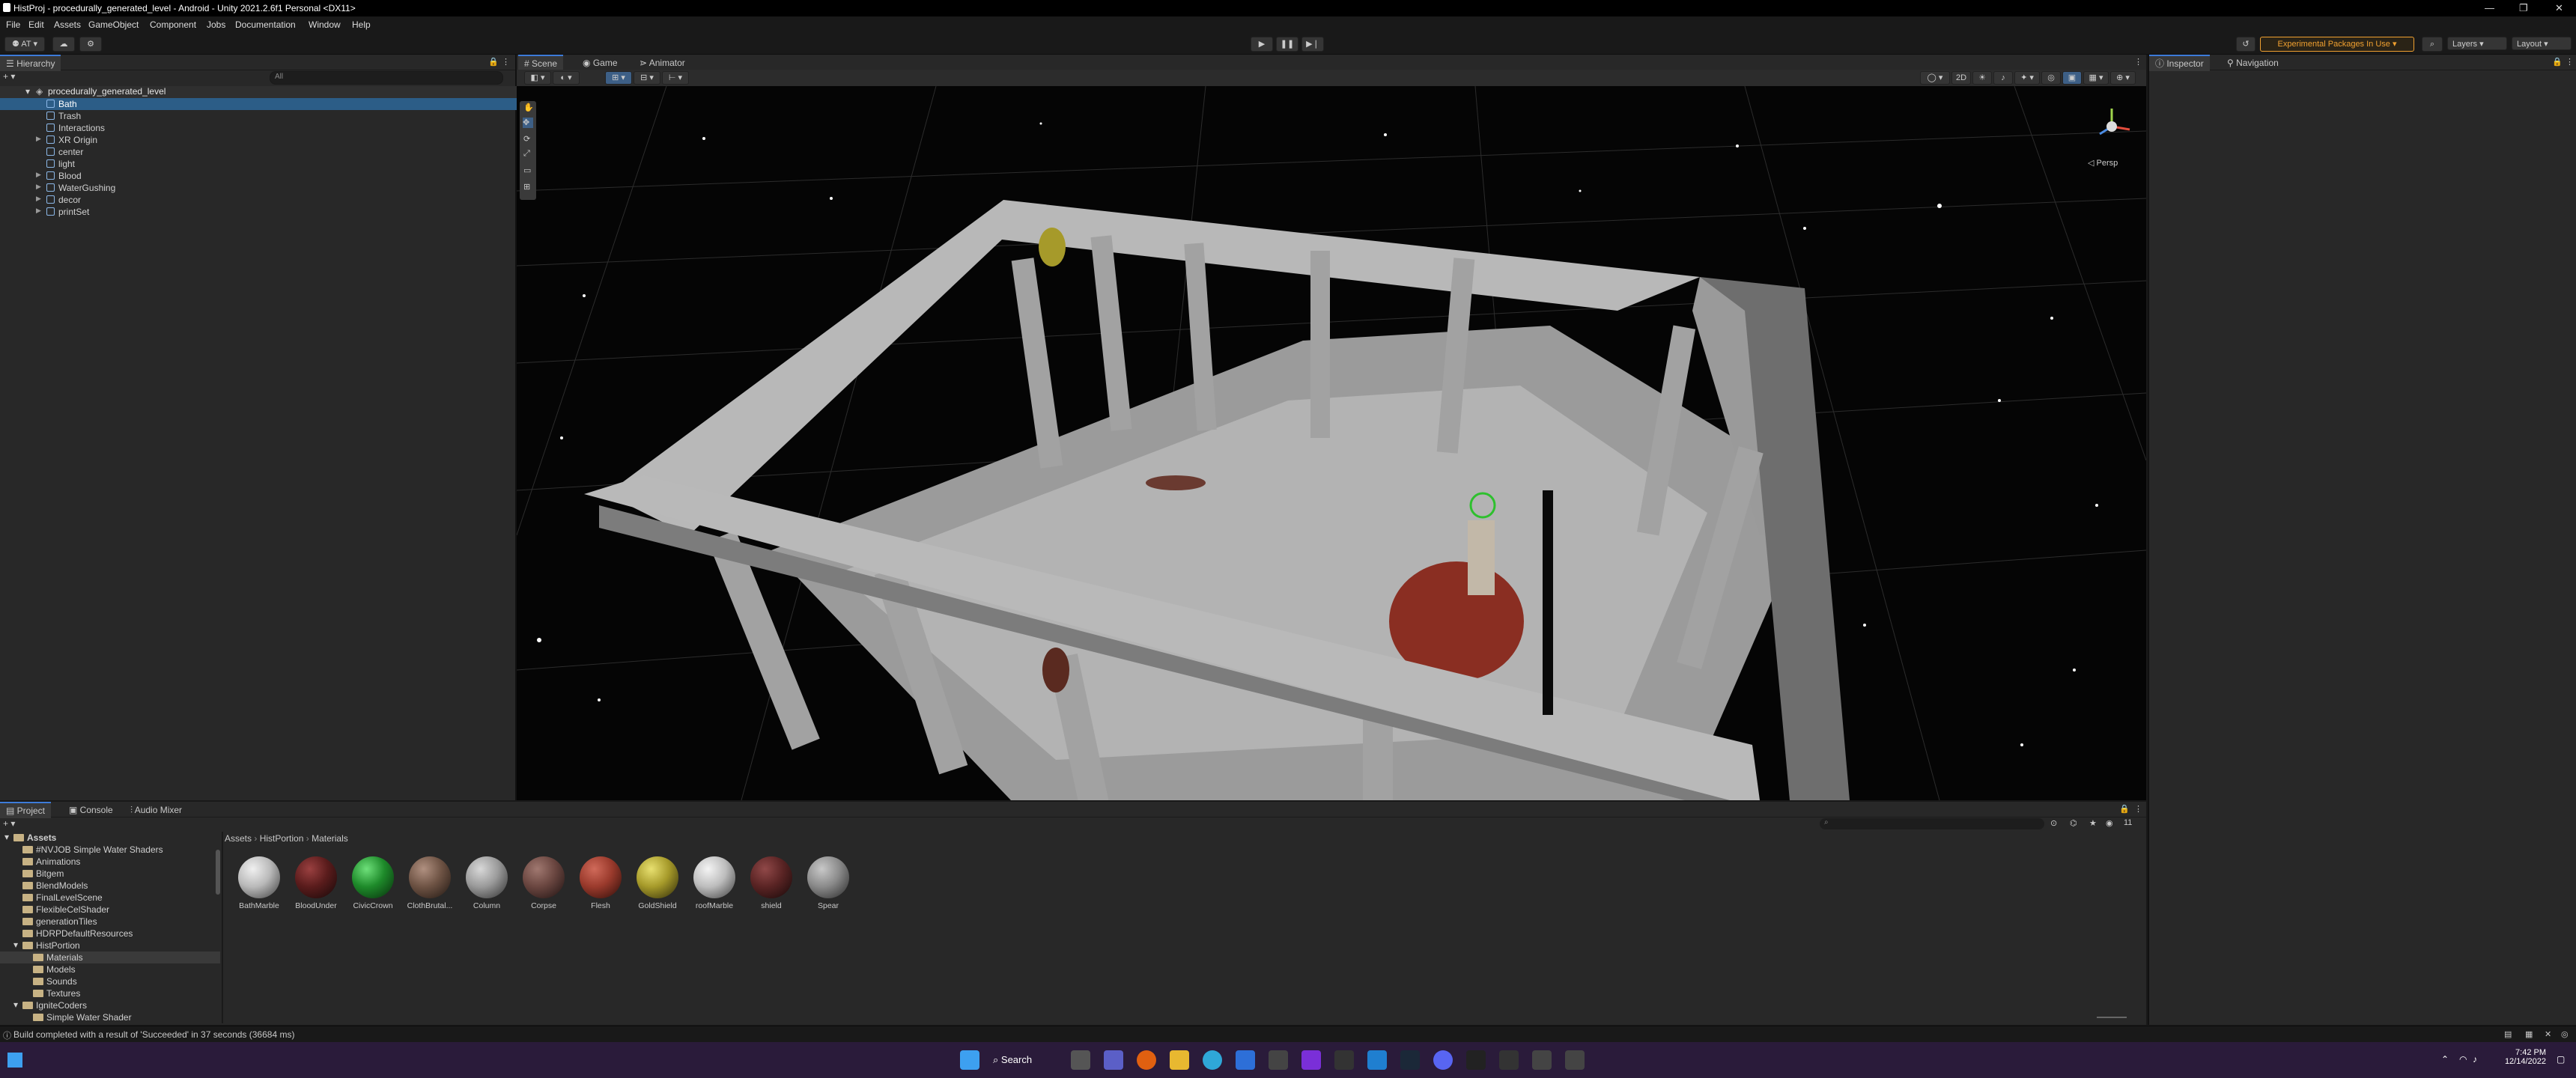 Image resolution: width=2576 pixels, height=1078 pixels. Describe the element at coordinates (1410, 1060) in the screenshot. I see `steam-icon` at that location.